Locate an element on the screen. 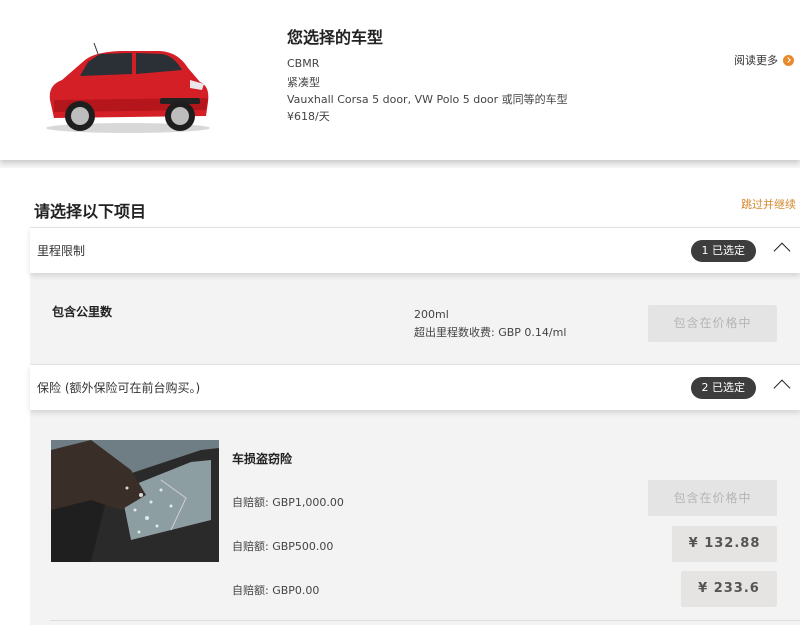 Image resolution: width=800 pixels, height=625 pixels. excess-tier-500: 自赔额: GBP500.00 is located at coordinates (283, 546).